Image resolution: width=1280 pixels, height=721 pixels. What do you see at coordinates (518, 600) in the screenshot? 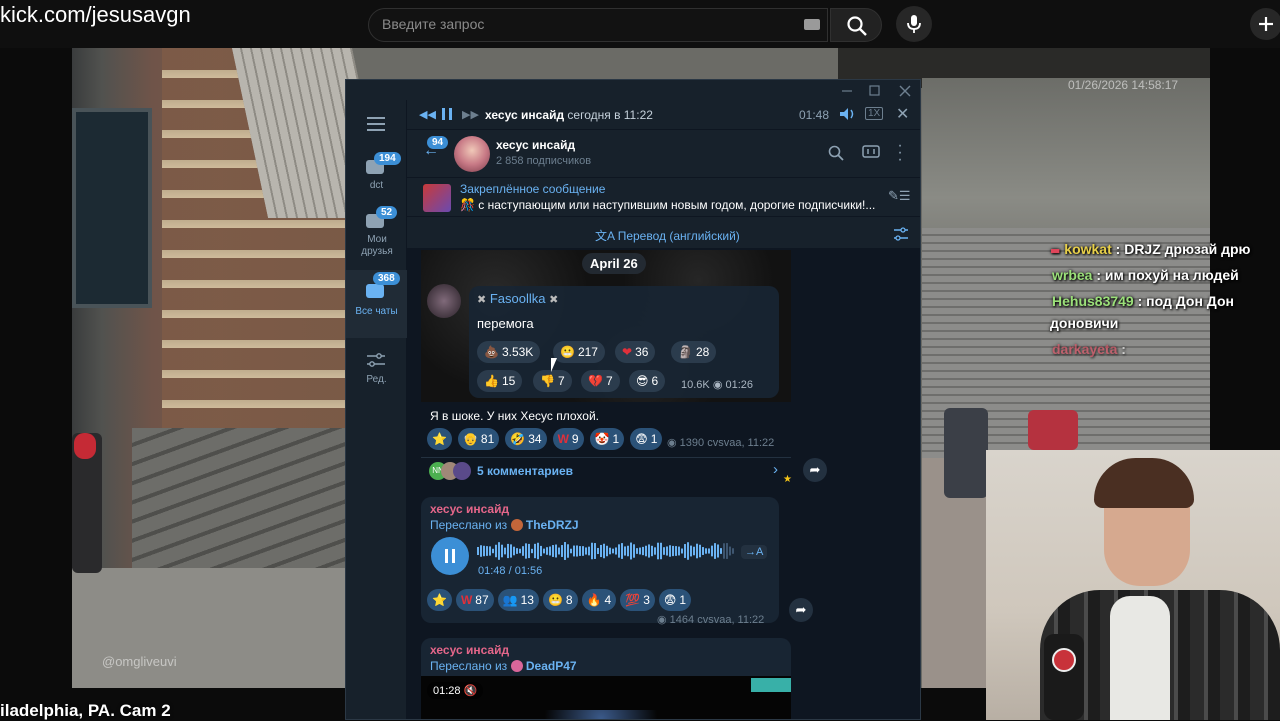
I see `reaction-chip: 👥 13` at bounding box center [518, 600].